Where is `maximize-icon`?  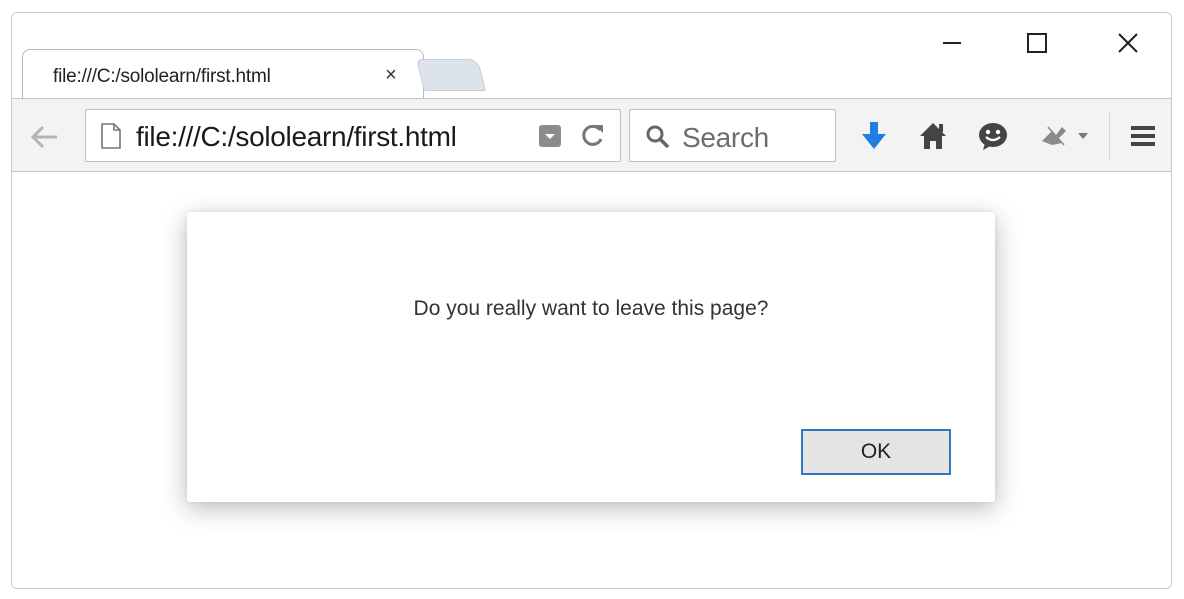
maximize-icon is located at coordinates (1037, 43).